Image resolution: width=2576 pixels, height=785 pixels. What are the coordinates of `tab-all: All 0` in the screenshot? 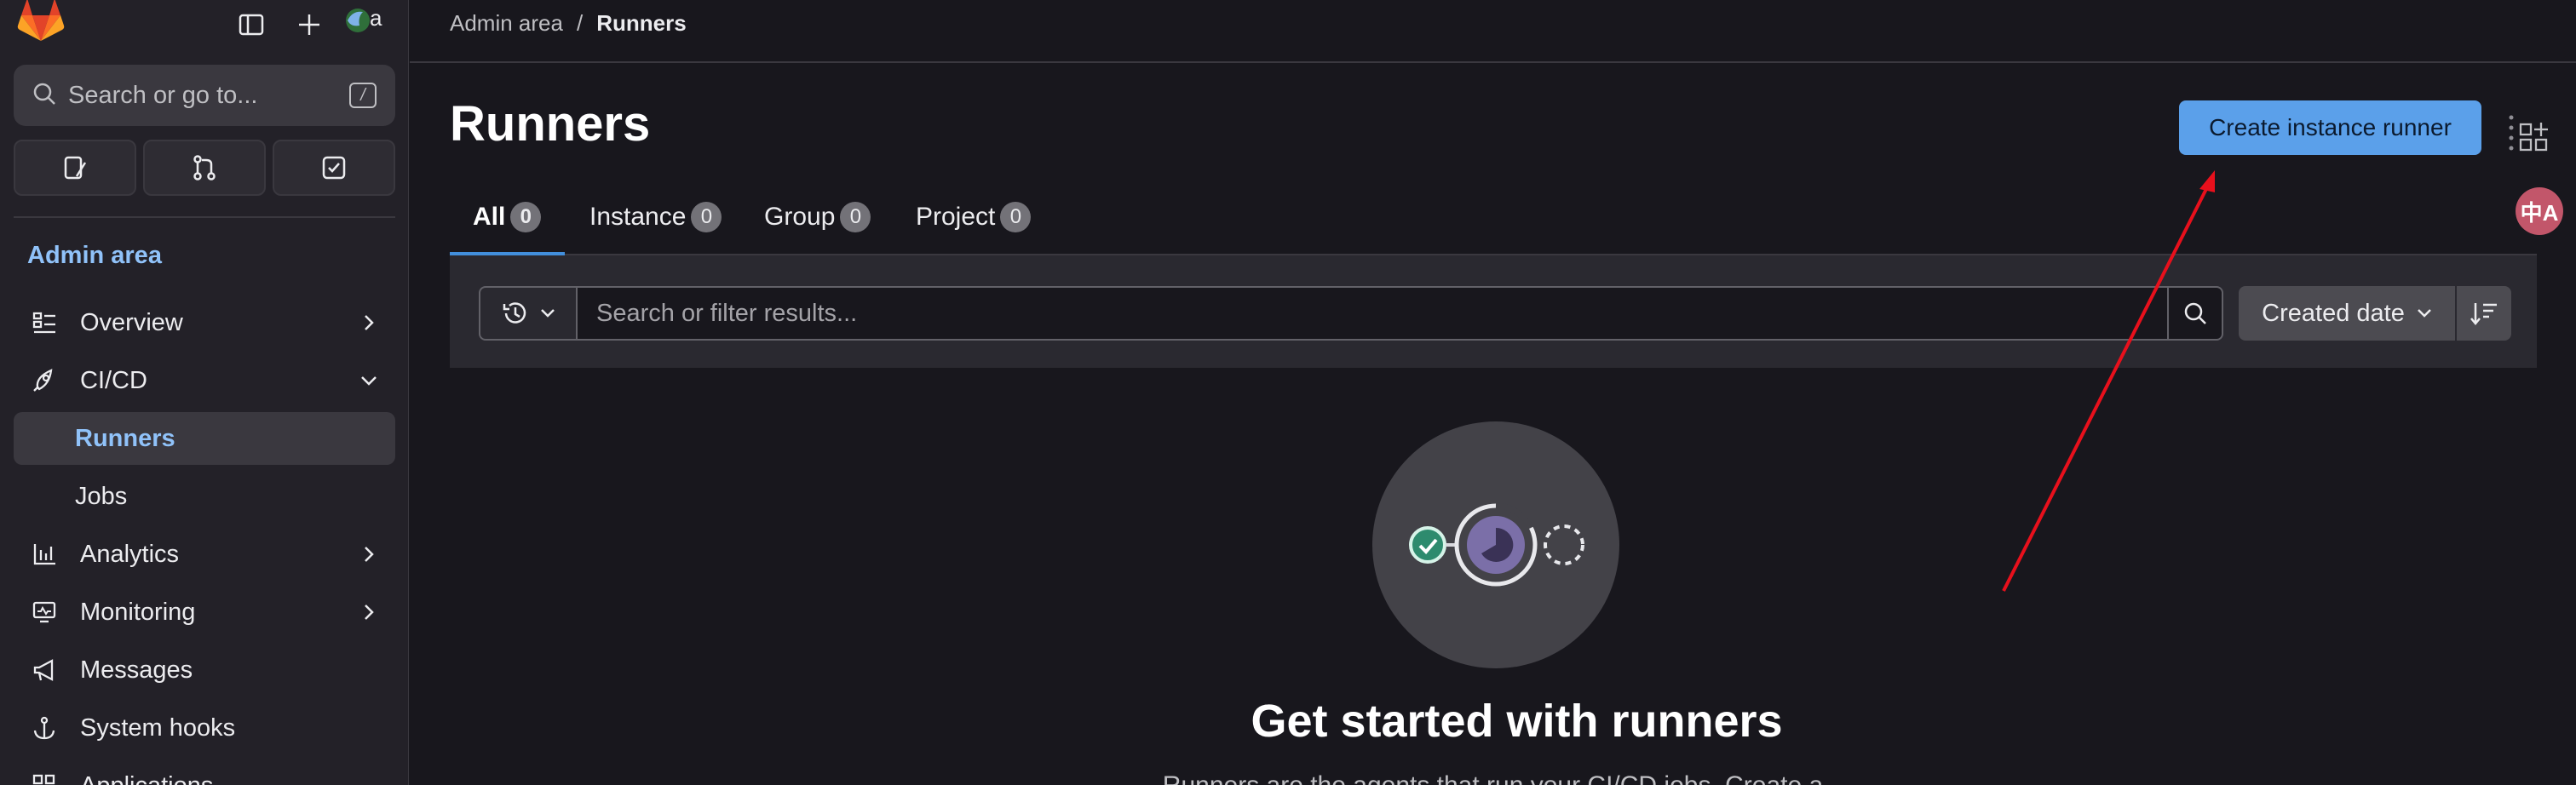 It's located at (508, 217).